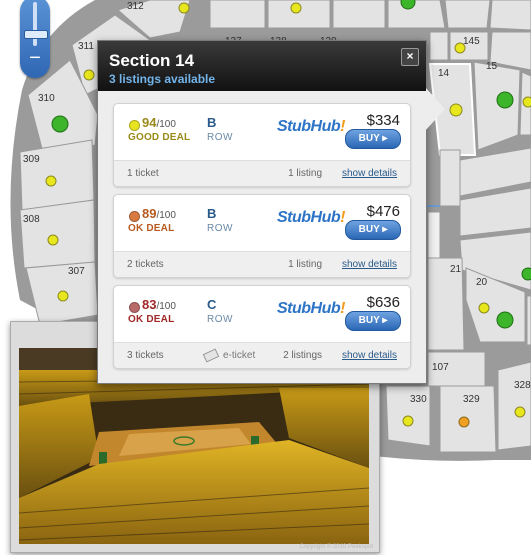 The height and width of the screenshot is (555, 531). What do you see at coordinates (383, 302) in the screenshot?
I see `price: $636` at bounding box center [383, 302].